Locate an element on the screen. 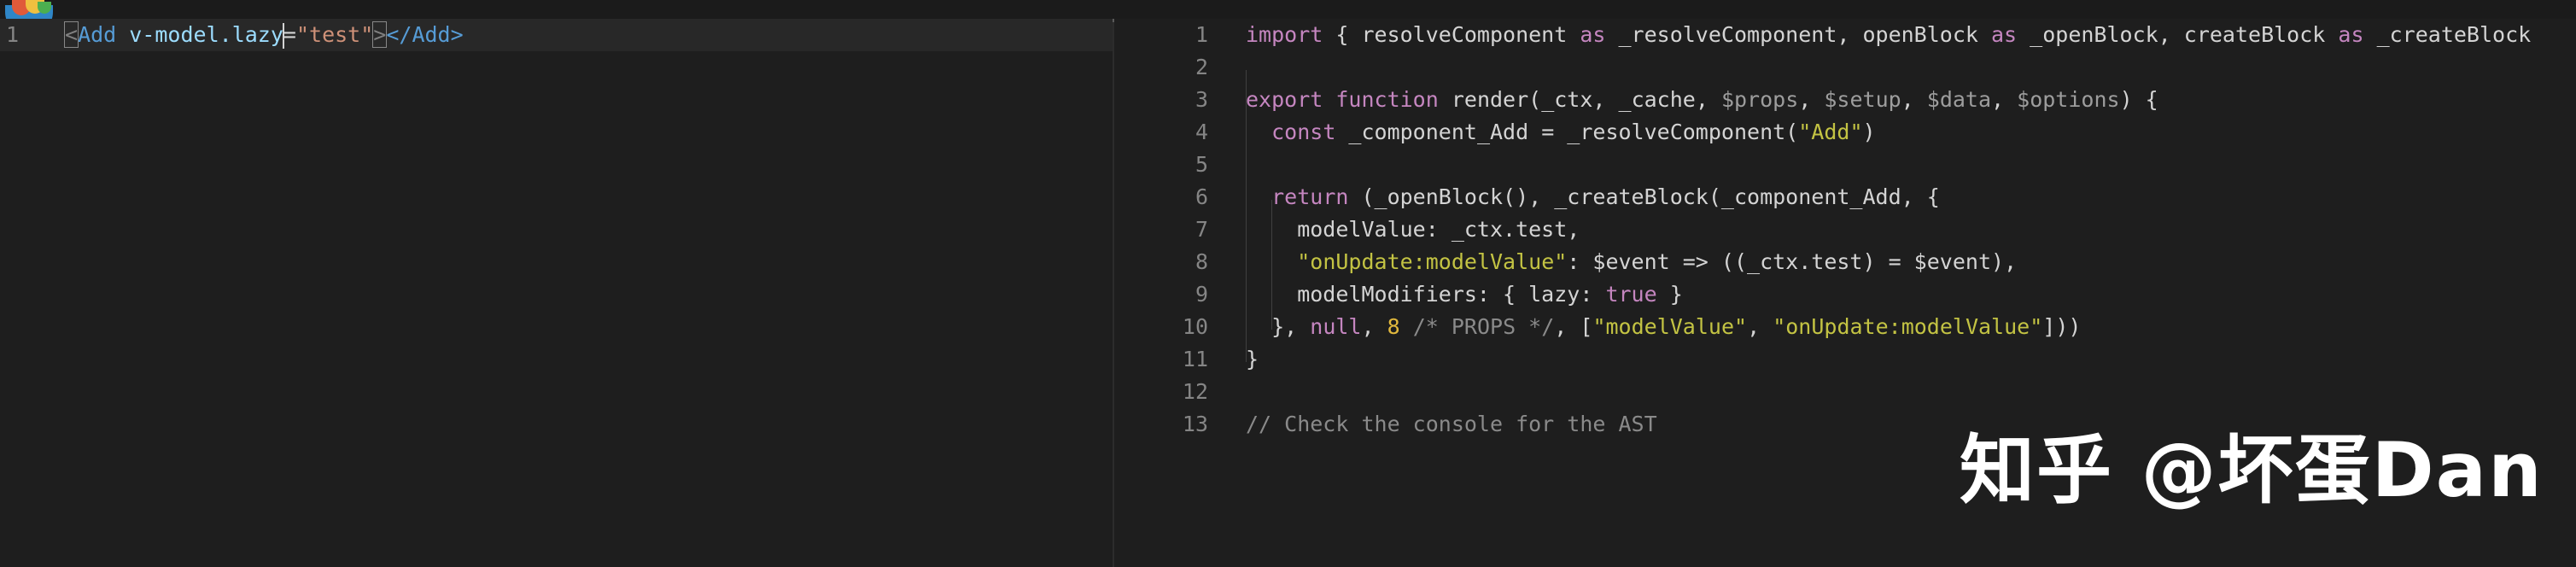  code-token: export is located at coordinates (1284, 99).